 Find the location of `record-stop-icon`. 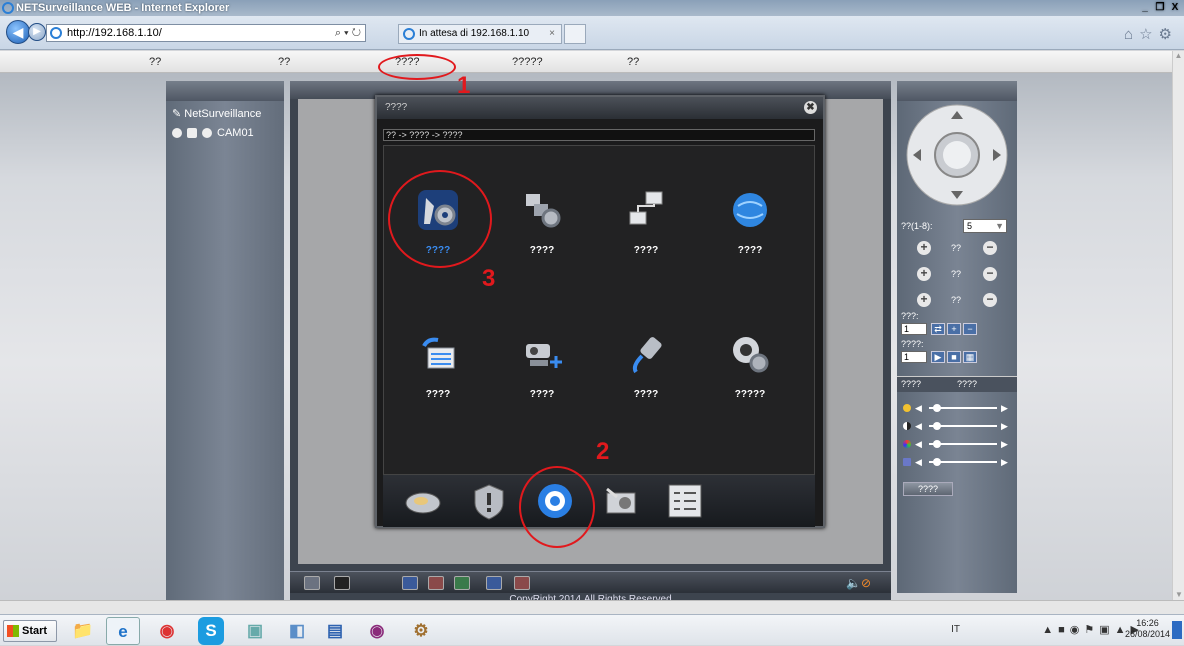

record-stop-icon is located at coordinates (436, 583).